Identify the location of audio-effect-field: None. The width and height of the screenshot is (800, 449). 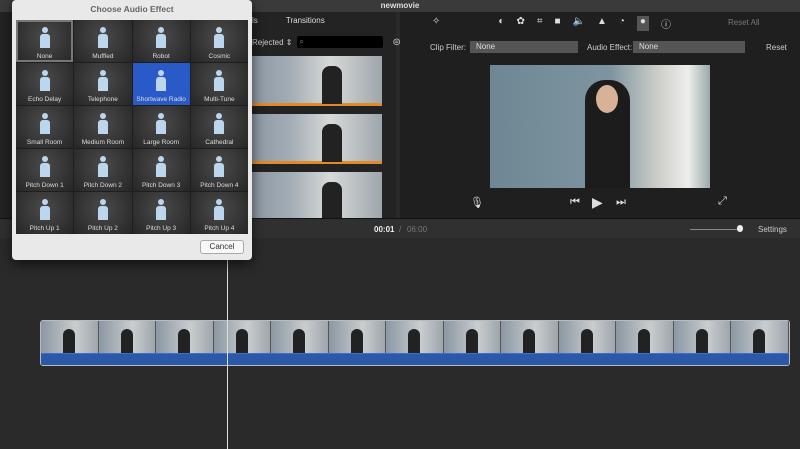
(689, 47).